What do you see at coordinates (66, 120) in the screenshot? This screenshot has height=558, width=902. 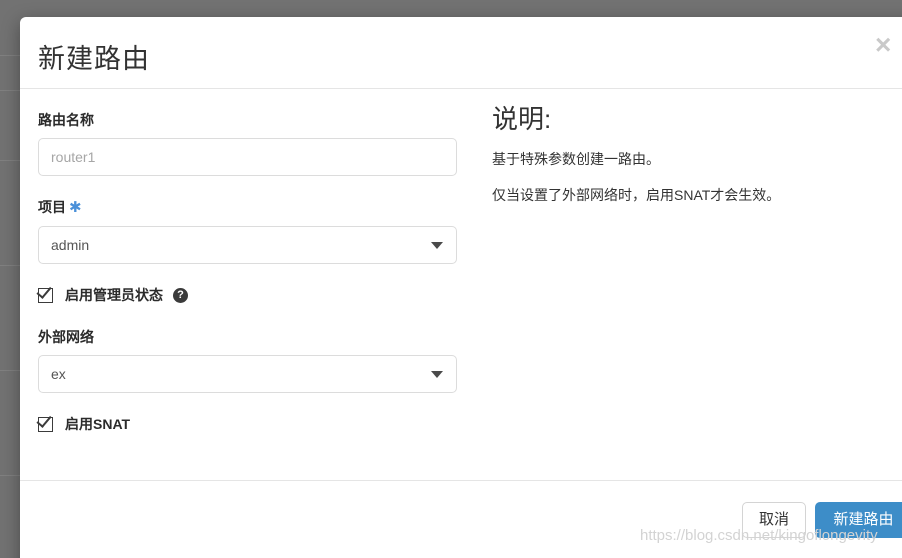 I see `router-name-label: 路由名称` at bounding box center [66, 120].